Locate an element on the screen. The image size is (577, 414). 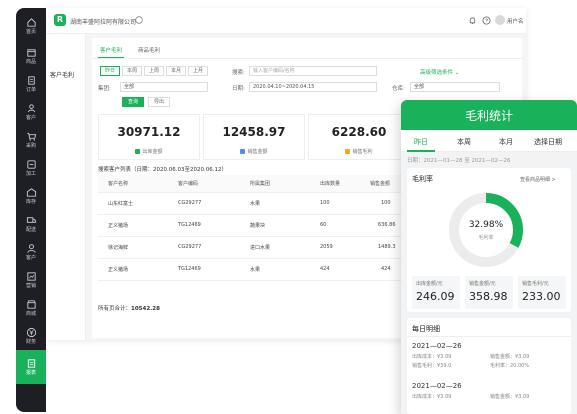
nav-label: 商品 is located at coordinates (30, 62).